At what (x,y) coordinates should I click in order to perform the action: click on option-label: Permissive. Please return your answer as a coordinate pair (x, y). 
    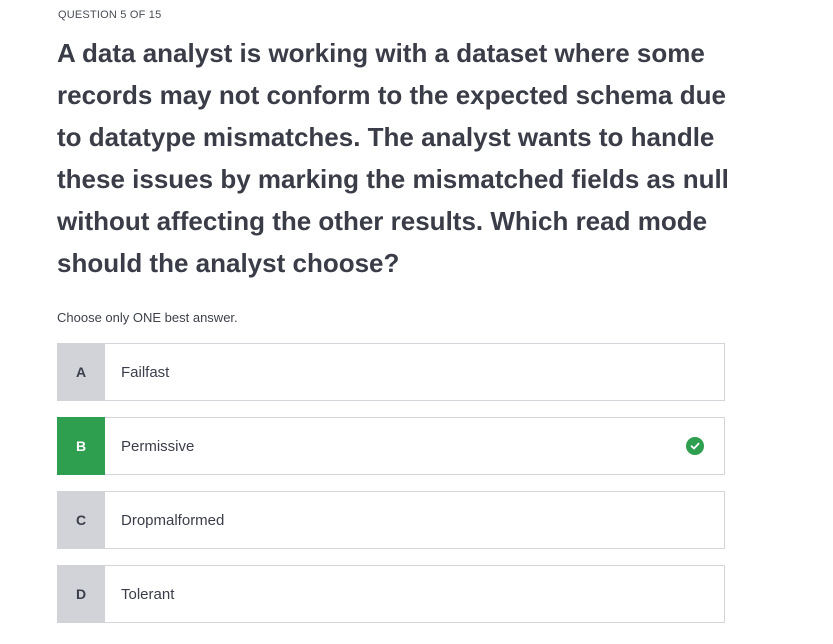
    Looking at the image, I should click on (158, 446).